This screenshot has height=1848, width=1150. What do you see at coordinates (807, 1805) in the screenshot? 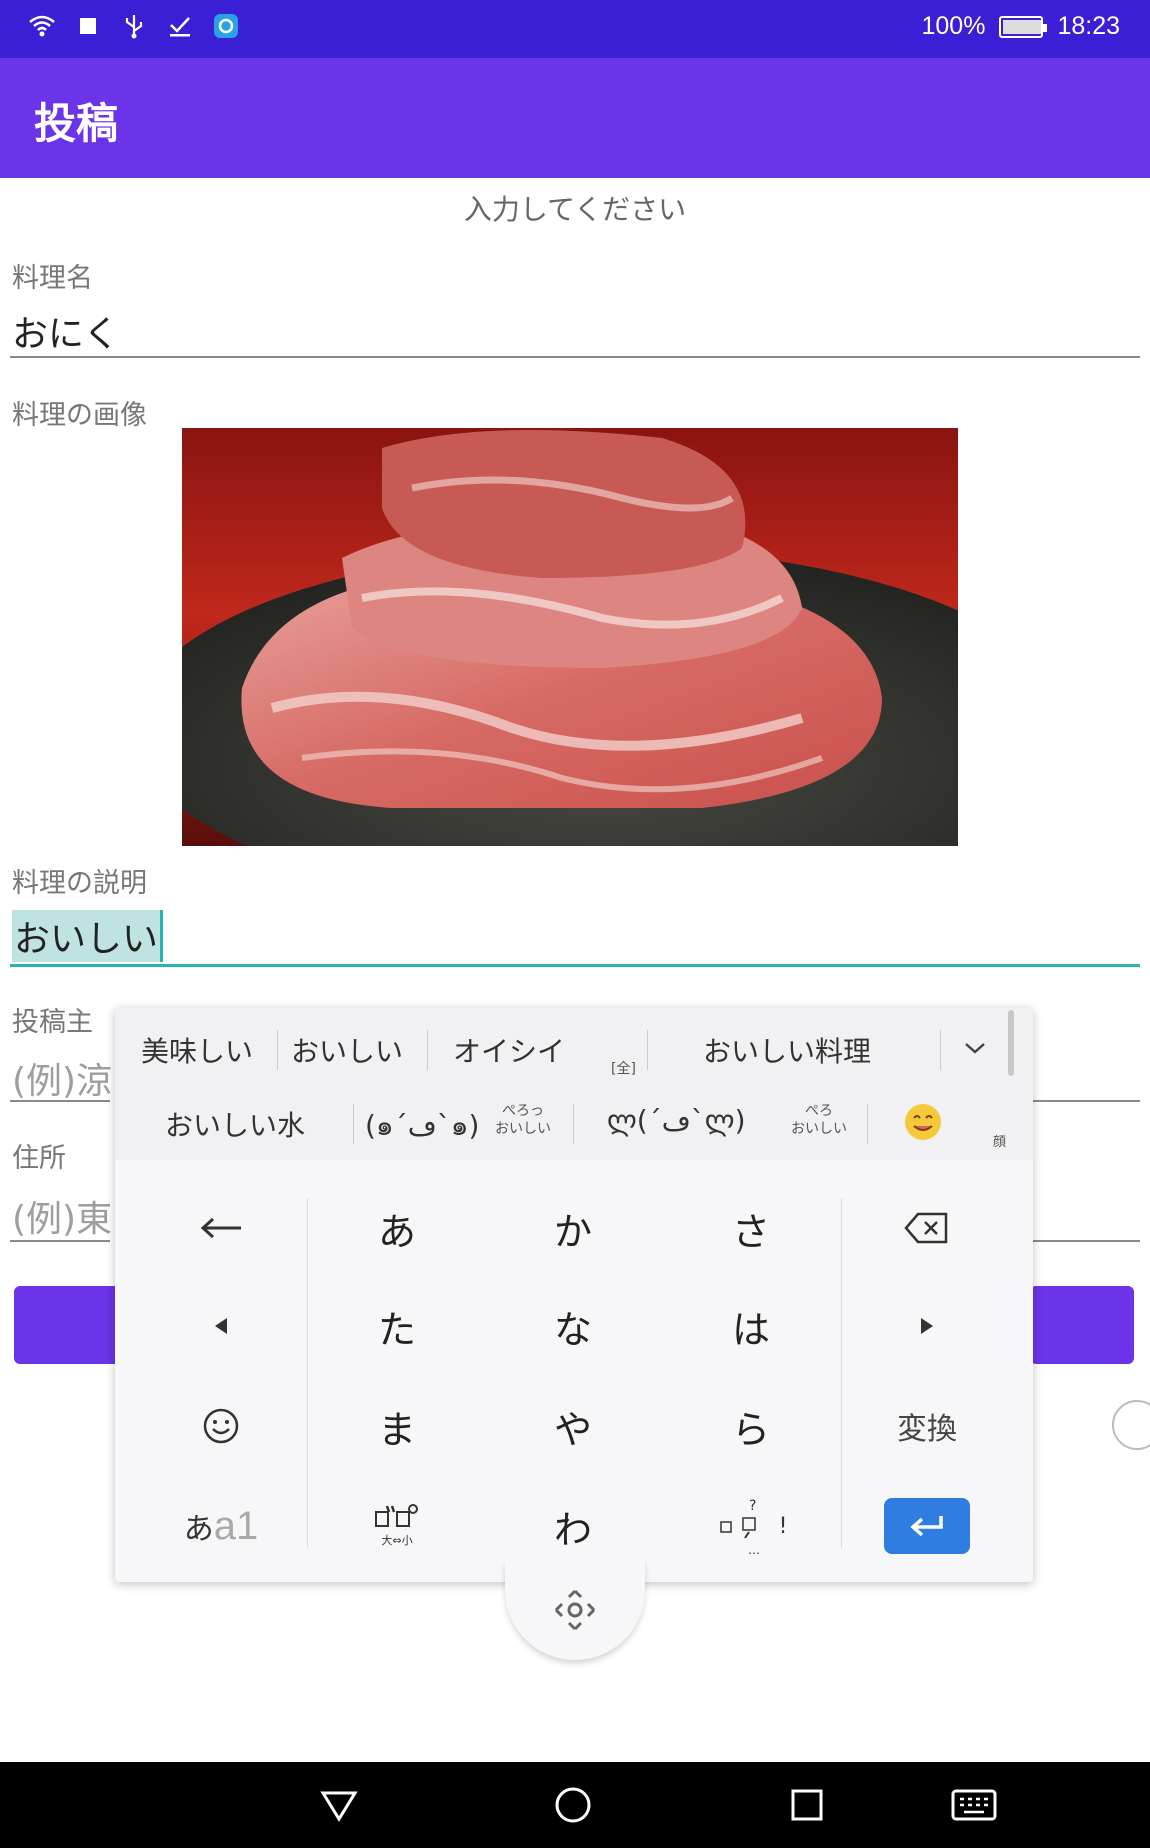
I see `recents-square-icon` at bounding box center [807, 1805].